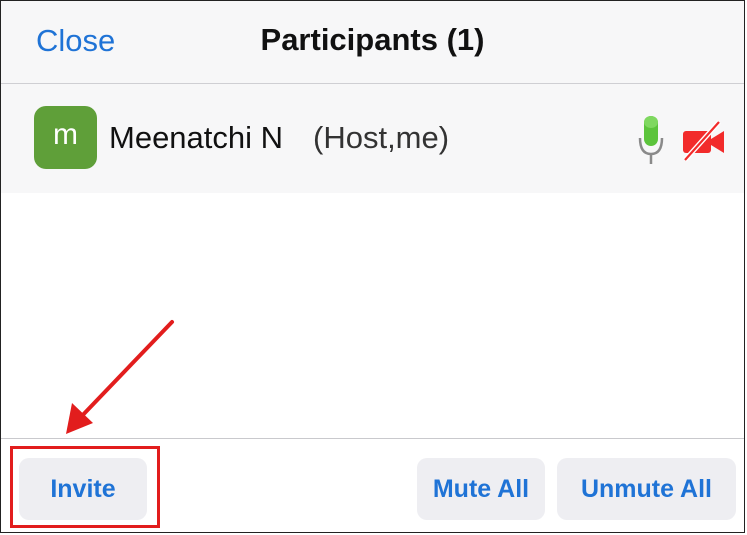  Describe the element at coordinates (703, 141) in the screenshot. I see `video-off-icon` at that location.